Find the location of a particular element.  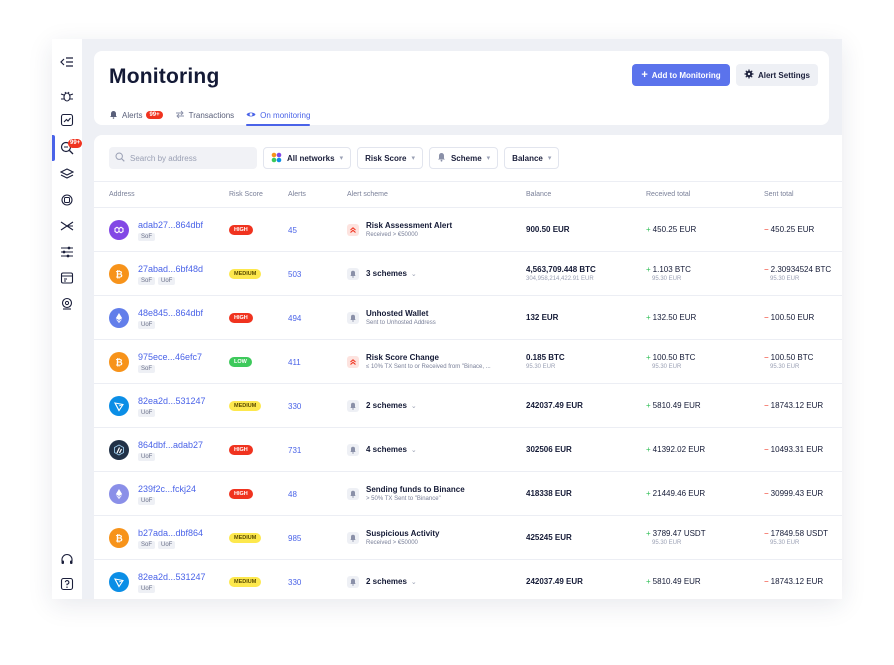

received-cell: +5810.49 EUR is located at coordinates (673, 579).